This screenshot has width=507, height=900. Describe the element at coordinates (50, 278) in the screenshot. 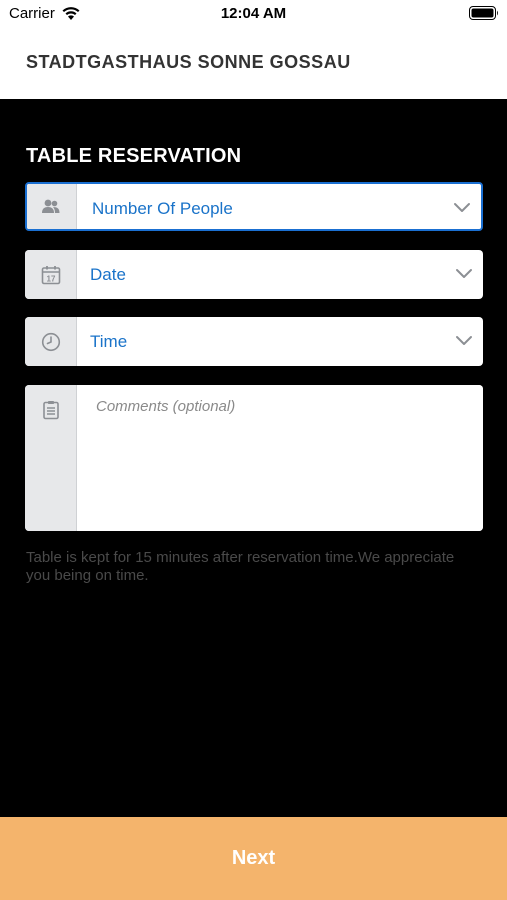

I see `calendar-day-number: 17` at that location.